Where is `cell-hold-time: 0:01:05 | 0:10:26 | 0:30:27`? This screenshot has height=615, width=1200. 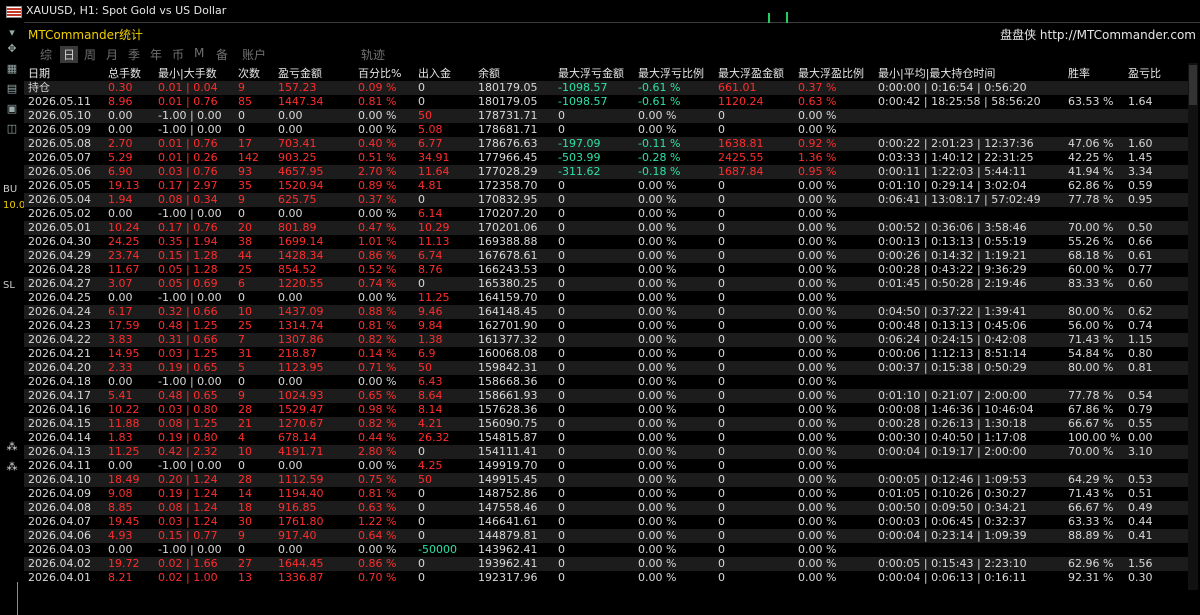
cell-hold-time: 0:01:05 | 0:10:26 | 0:30:27 is located at coordinates (952, 493).